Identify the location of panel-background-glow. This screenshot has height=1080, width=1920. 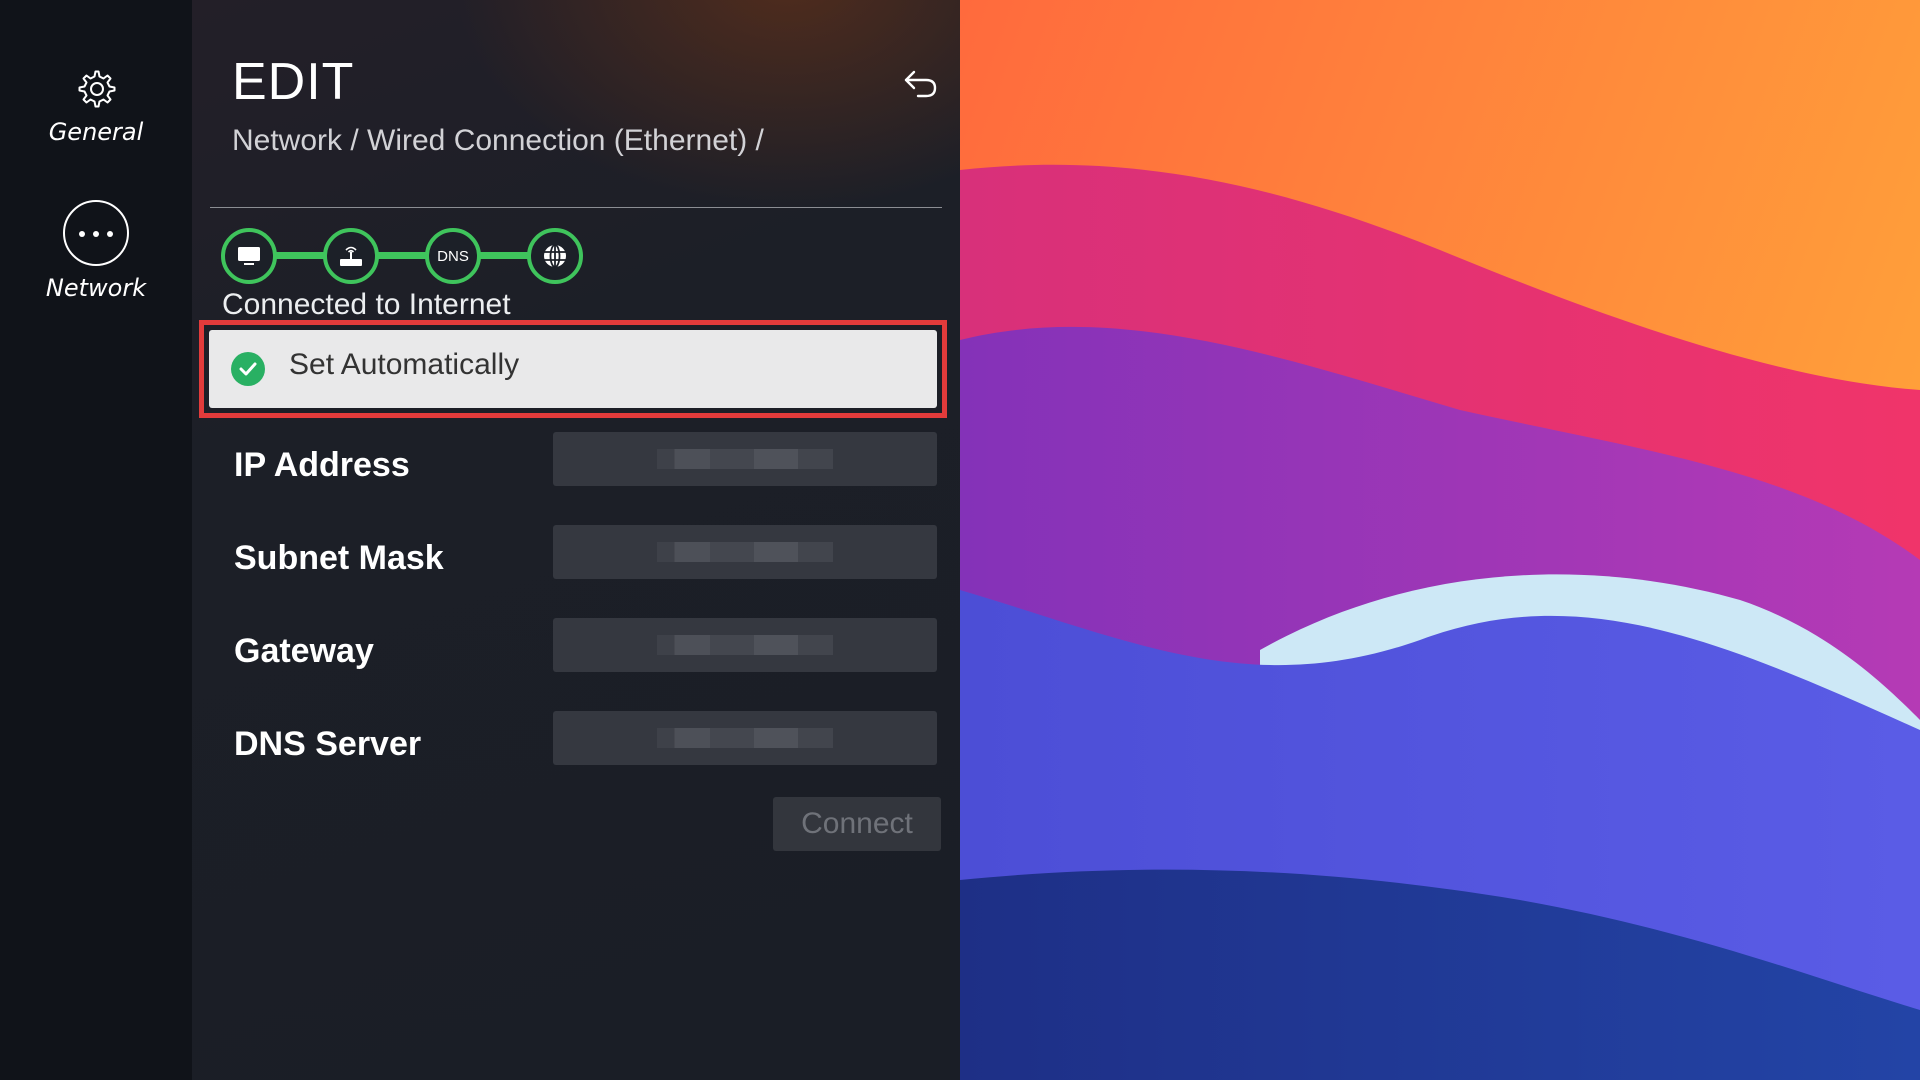
(706, 105).